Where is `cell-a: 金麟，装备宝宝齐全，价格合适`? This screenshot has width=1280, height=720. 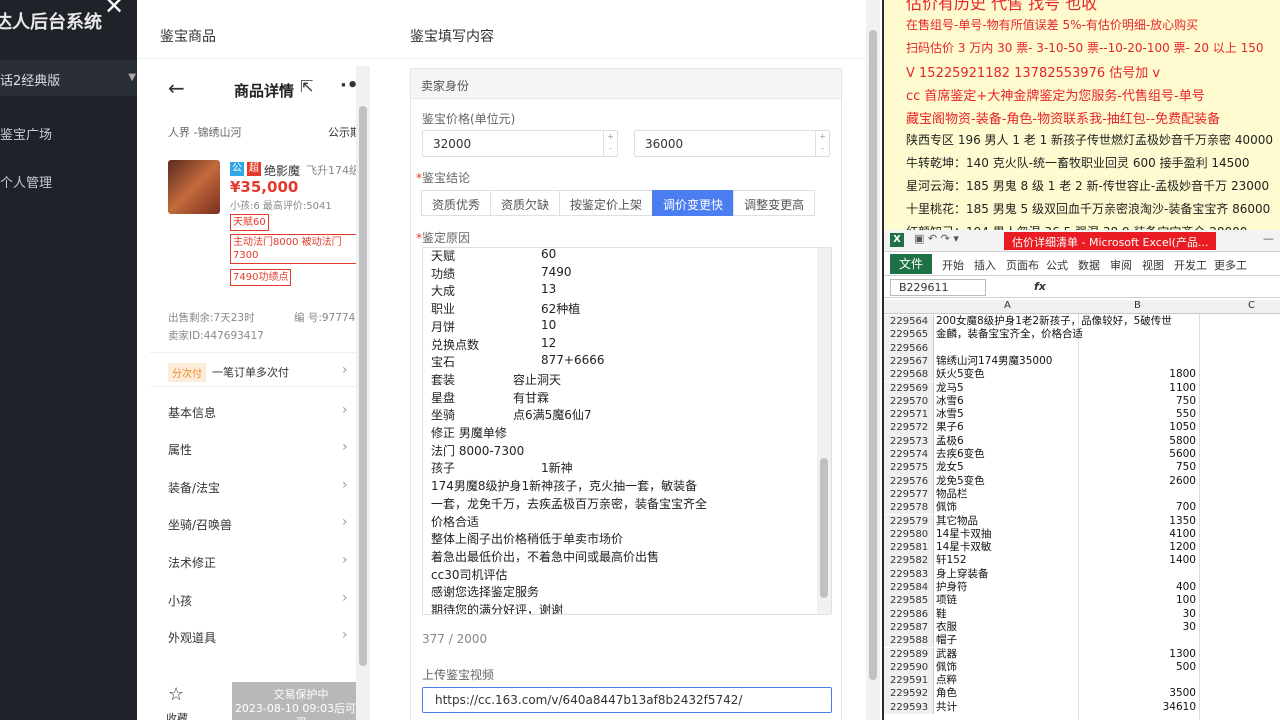 cell-a: 金麟，装备宝宝齐全，价格合适 is located at coordinates (1009, 334).